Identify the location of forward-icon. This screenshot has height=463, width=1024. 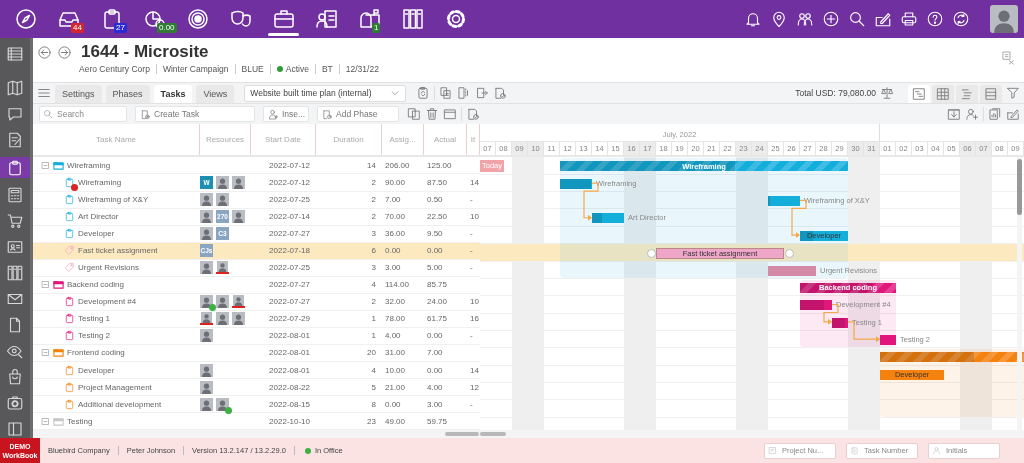
(64, 52).